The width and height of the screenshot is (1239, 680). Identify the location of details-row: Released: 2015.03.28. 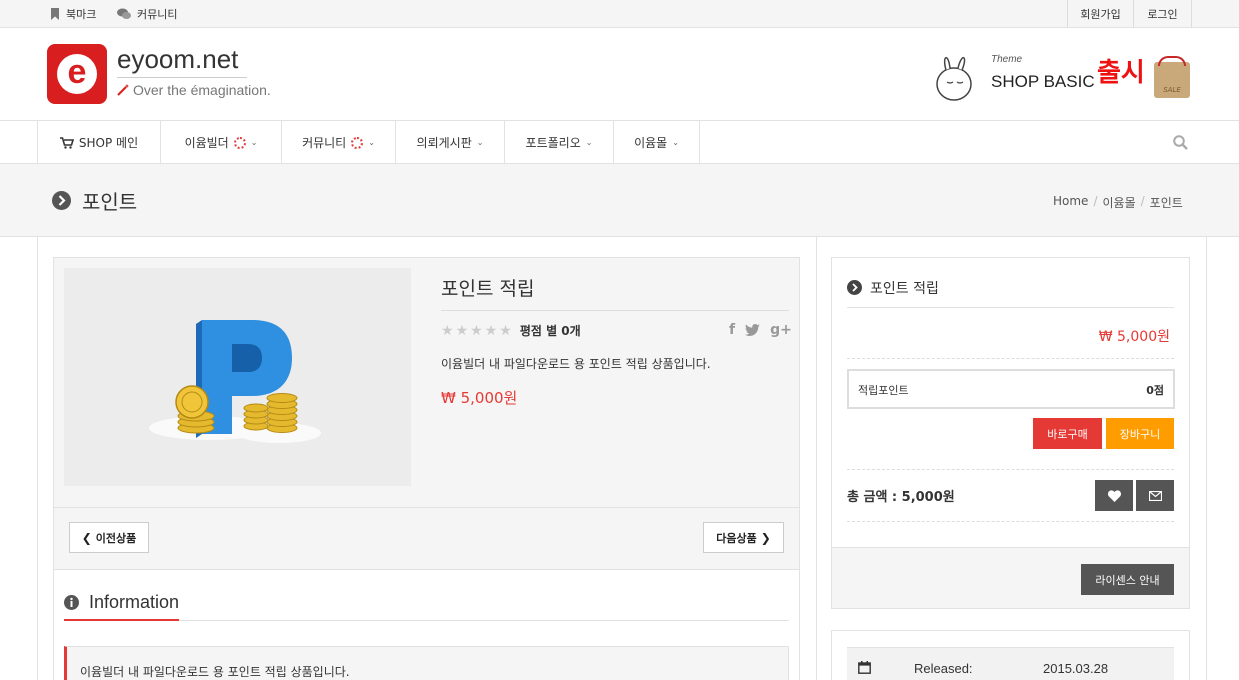
(1010, 663).